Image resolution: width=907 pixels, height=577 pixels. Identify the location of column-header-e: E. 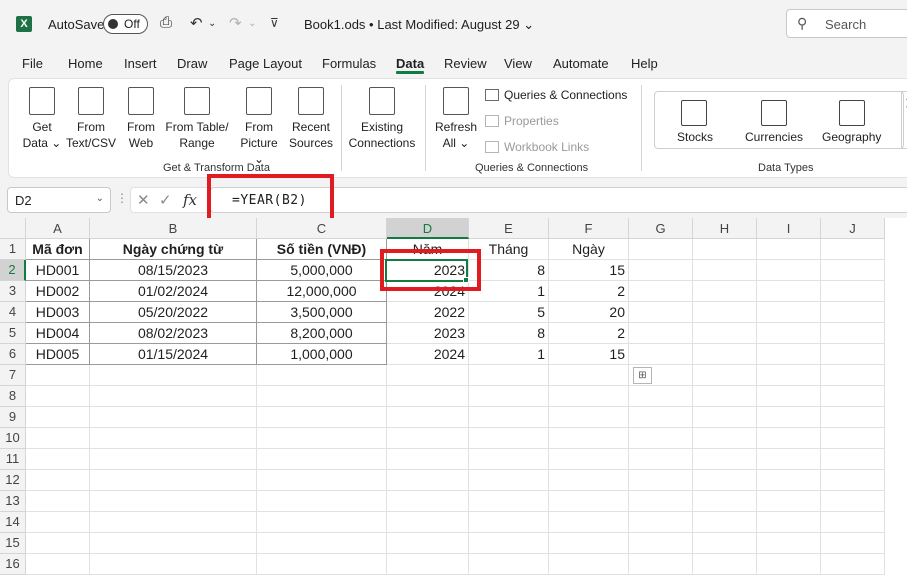
(509, 228).